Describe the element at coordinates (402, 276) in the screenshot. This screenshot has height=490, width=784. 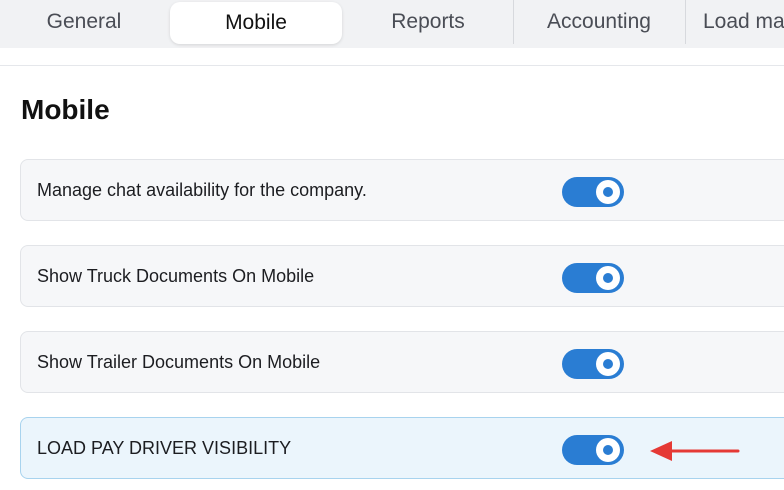
I see `setting-row-truck-documents: Show Truck Documents On Mobile` at that location.